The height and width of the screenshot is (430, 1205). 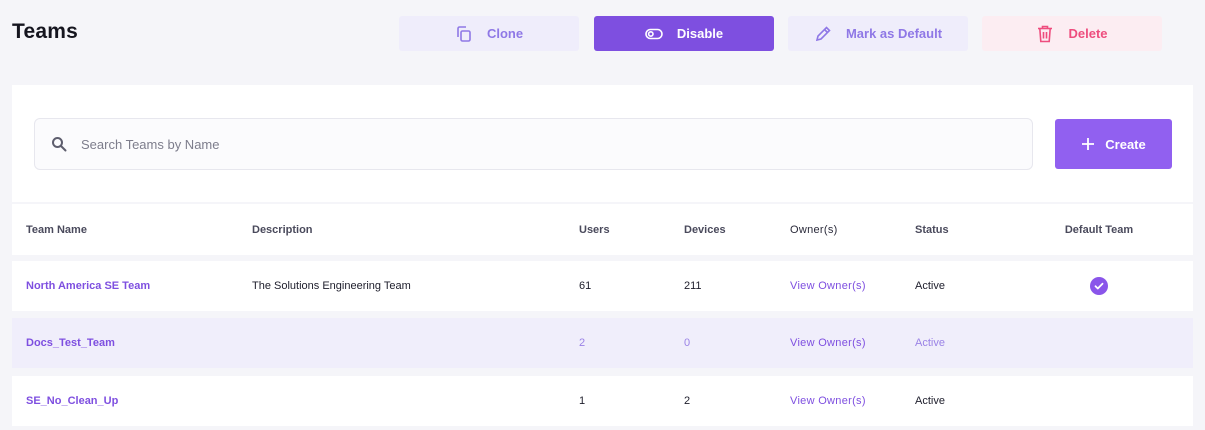 What do you see at coordinates (282, 229) in the screenshot?
I see `column-header-description: Description` at bounding box center [282, 229].